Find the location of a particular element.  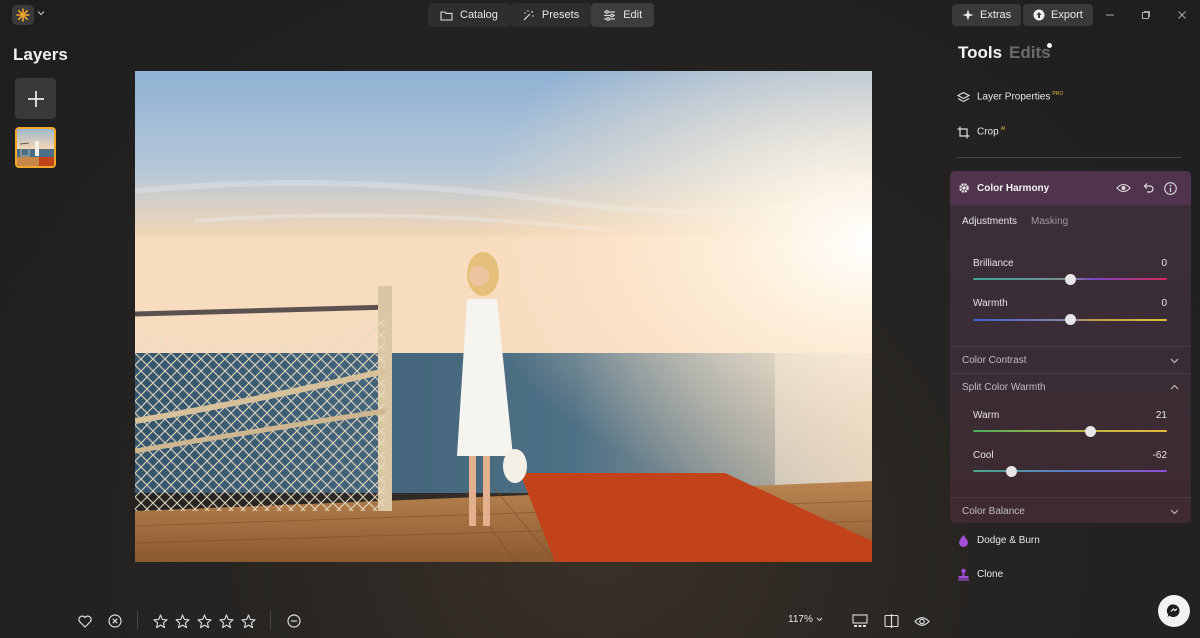

color-balance-label: Color Balance is located at coordinates (993, 511).